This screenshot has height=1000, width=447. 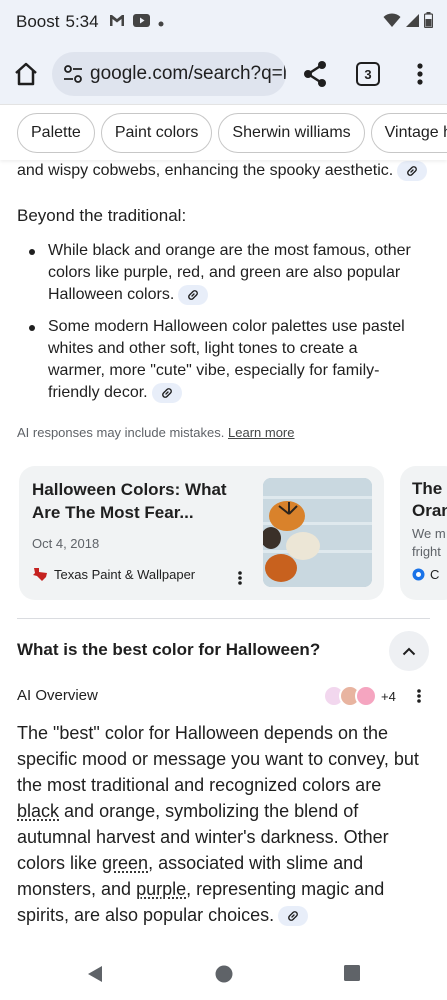 I want to click on browser-menu-button, so click(x=420, y=74).